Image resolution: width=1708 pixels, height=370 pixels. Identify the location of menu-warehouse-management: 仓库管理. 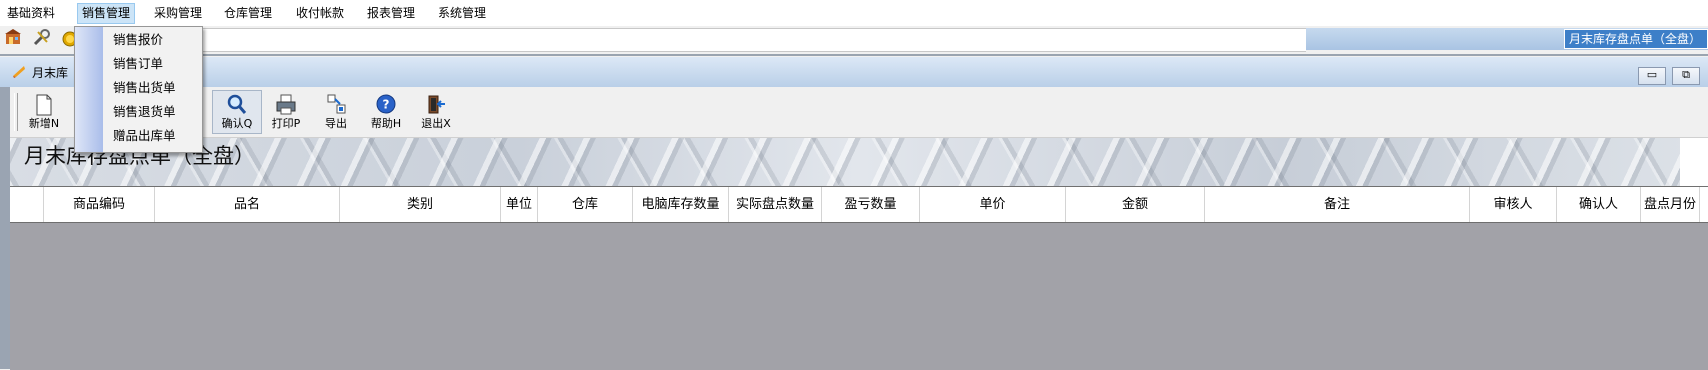
(248, 13).